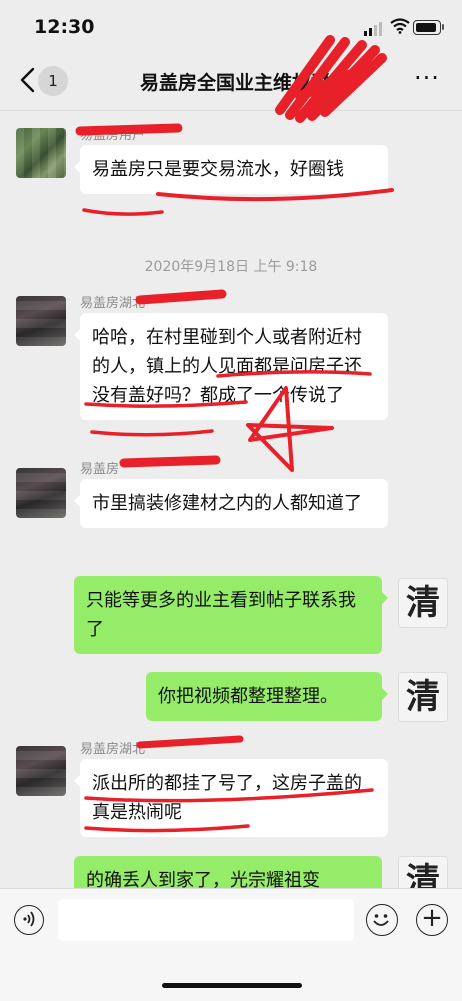  I want to click on back-arrow-icon, so click(28, 80).